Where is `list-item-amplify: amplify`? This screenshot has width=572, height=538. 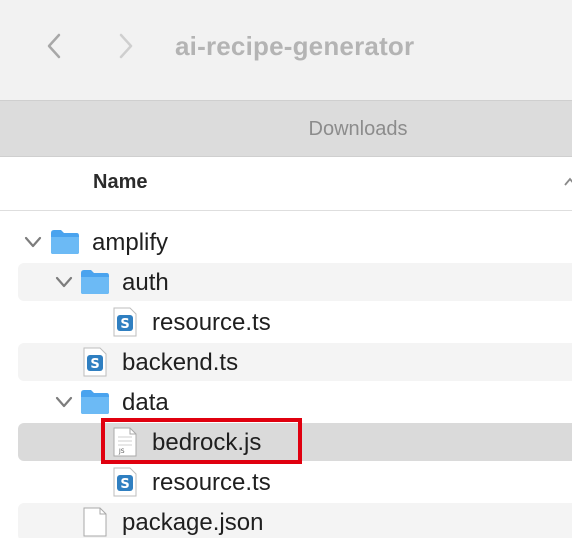
list-item-amplify: amplify is located at coordinates (295, 242).